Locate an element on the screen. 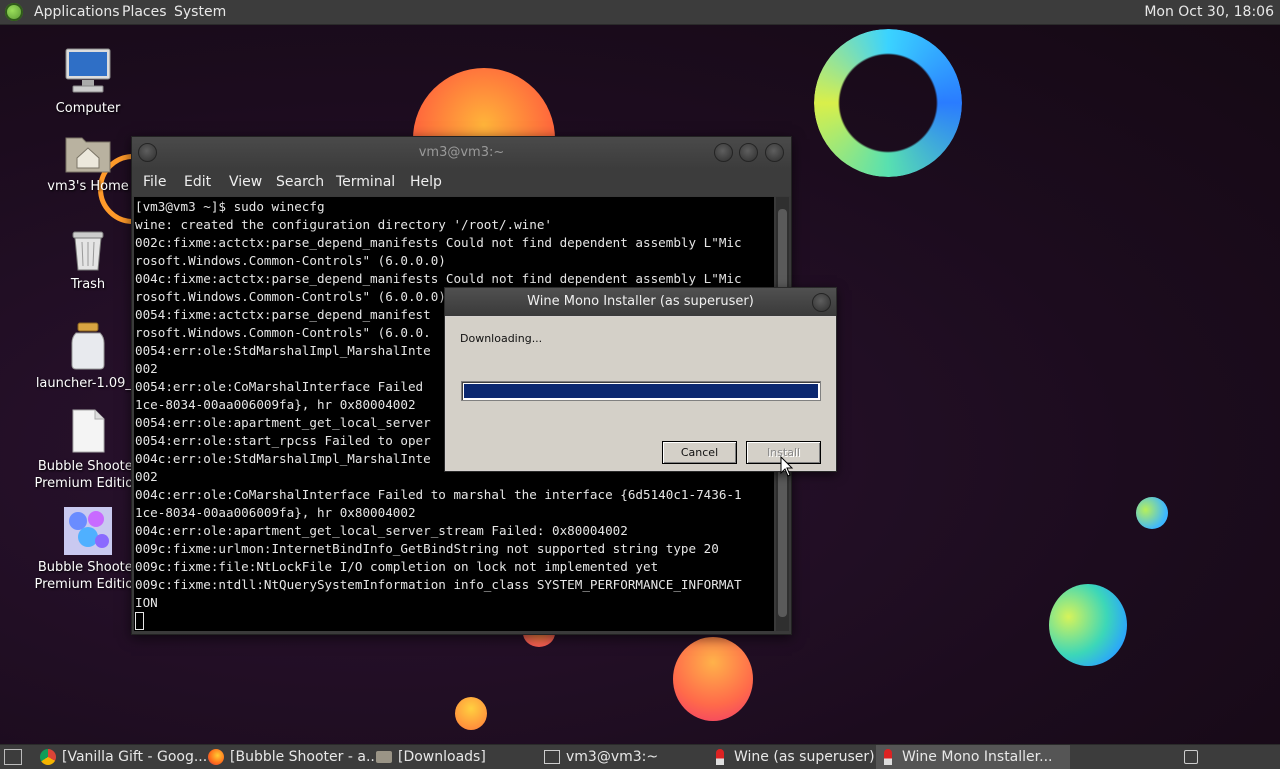 The image size is (1280, 769). ring-decoration is located at coordinates (888, 103).